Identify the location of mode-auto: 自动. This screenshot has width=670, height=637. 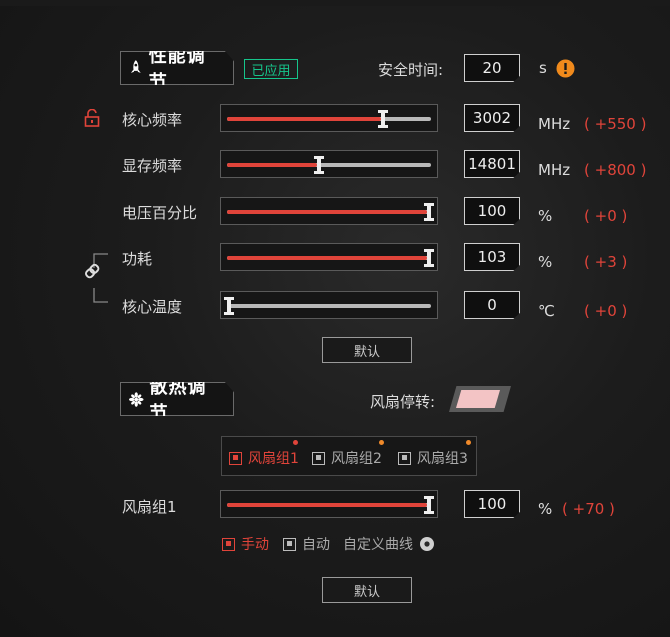
(306, 544).